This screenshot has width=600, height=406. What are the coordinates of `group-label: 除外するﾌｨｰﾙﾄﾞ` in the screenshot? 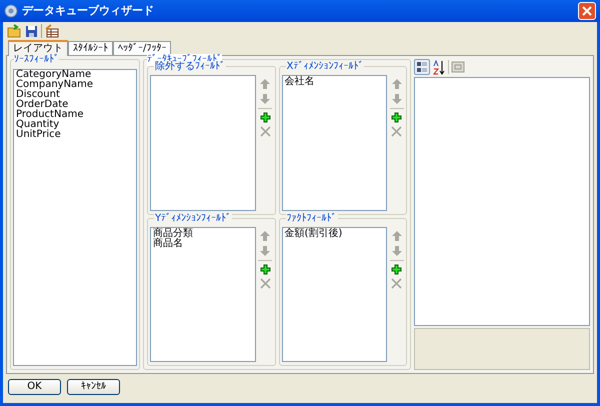 It's located at (190, 67).